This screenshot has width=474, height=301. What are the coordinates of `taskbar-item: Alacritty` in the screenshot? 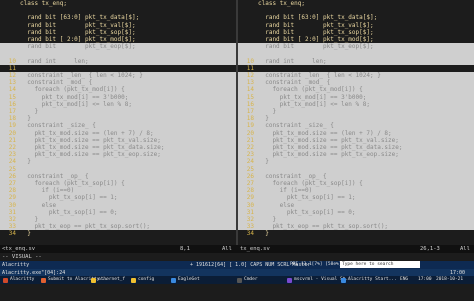 It's located at (18, 280).